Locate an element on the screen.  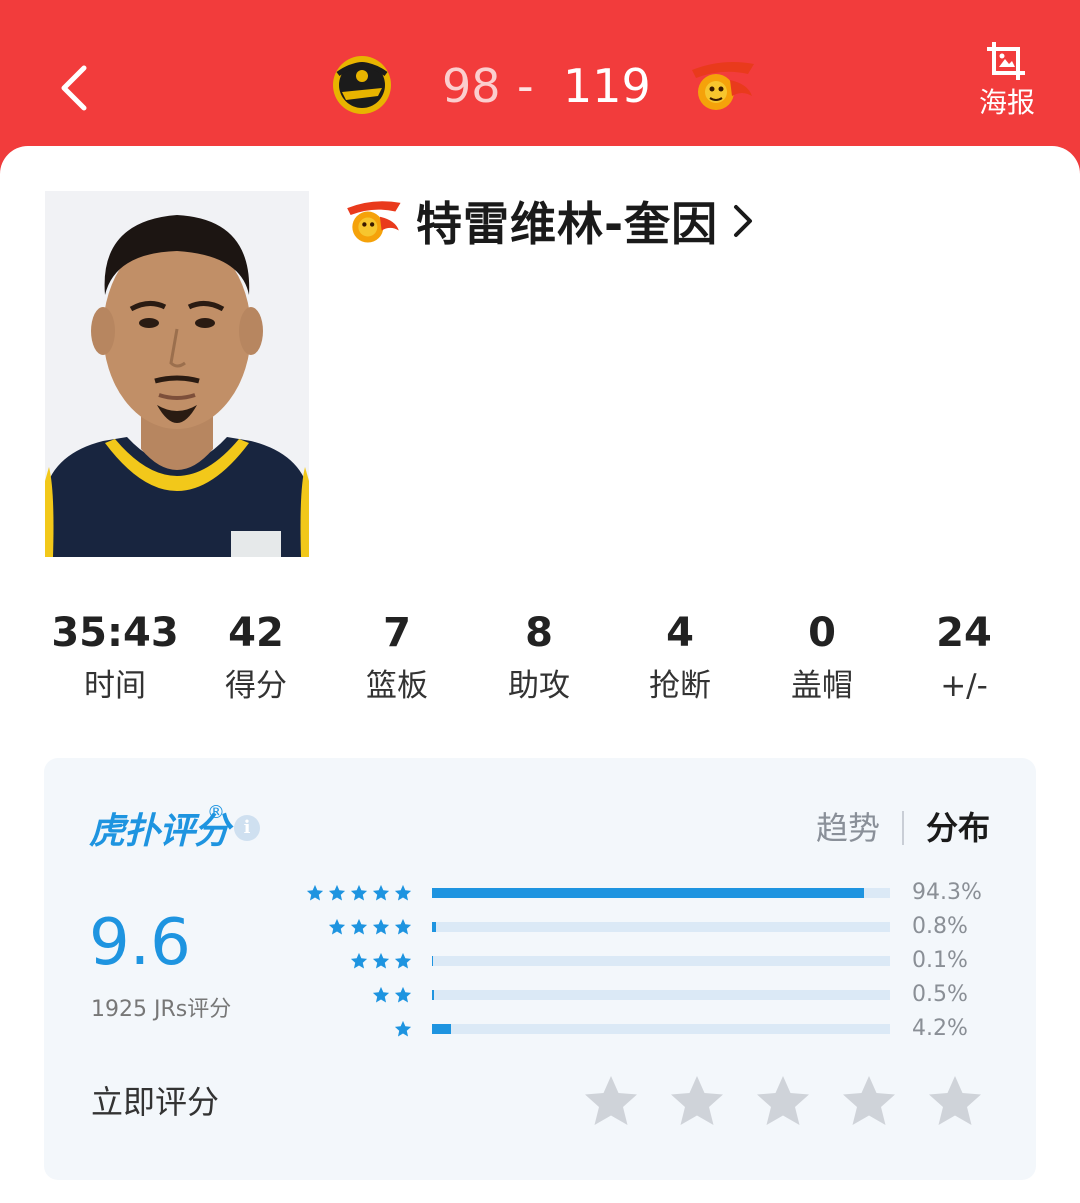
stat-minutes: 35:43 时间 is located at coordinates (115, 657).